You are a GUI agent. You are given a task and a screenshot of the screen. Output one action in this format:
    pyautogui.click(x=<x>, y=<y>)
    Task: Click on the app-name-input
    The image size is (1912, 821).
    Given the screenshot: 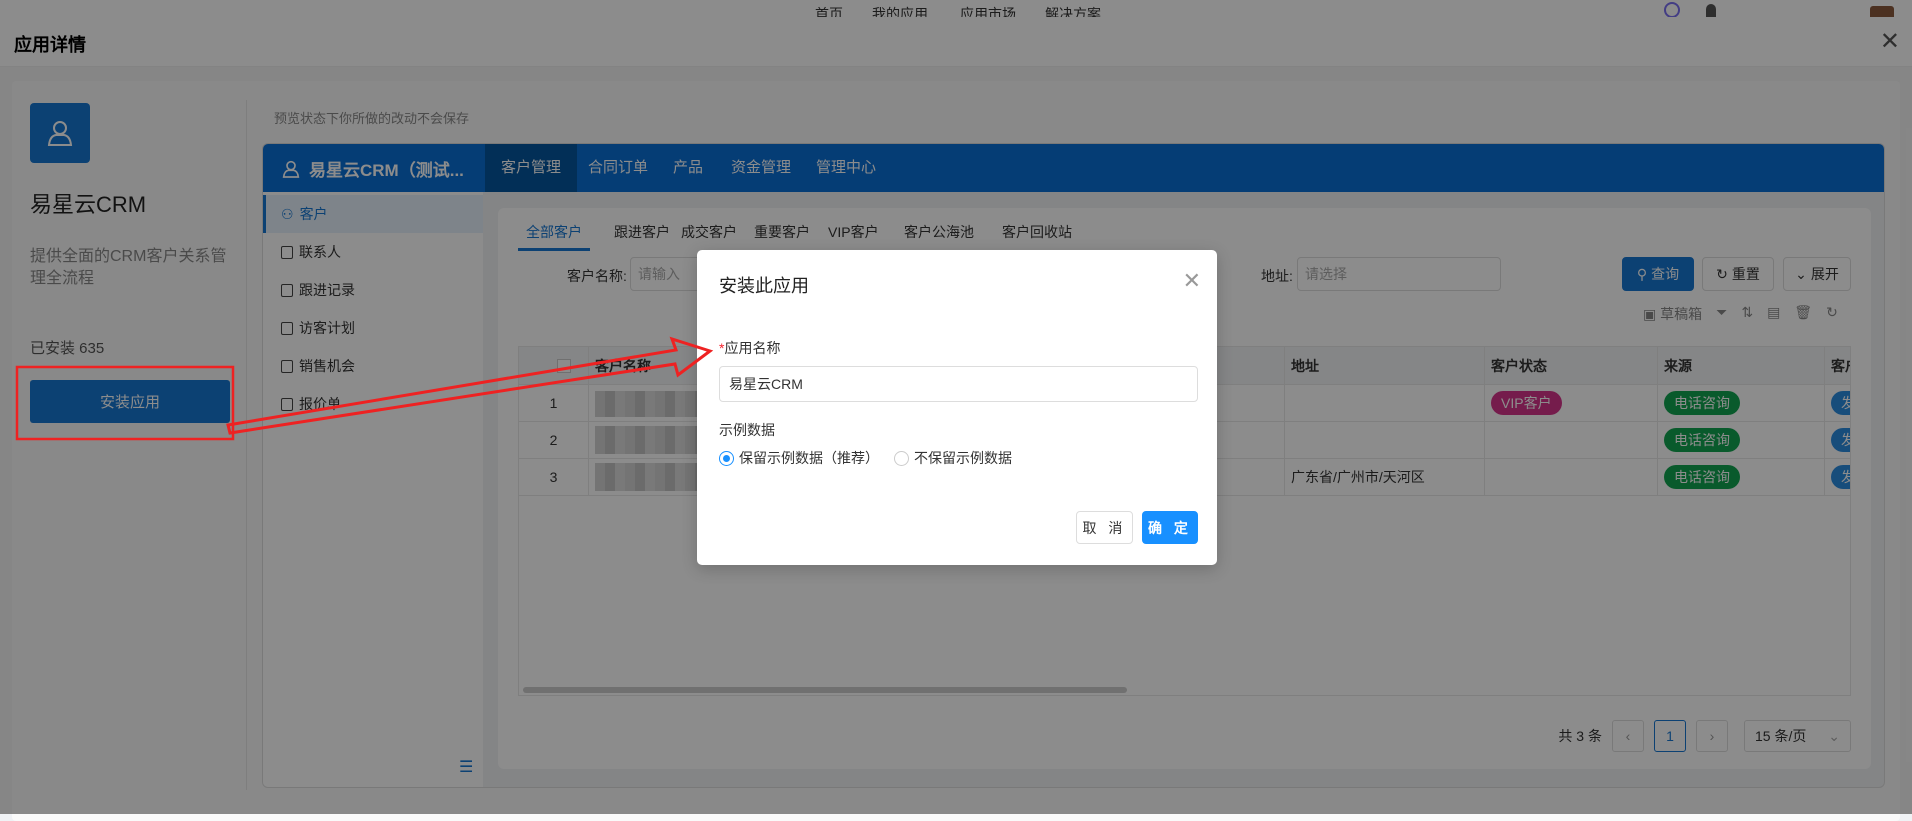 What is the action you would take?
    pyautogui.click(x=958, y=384)
    